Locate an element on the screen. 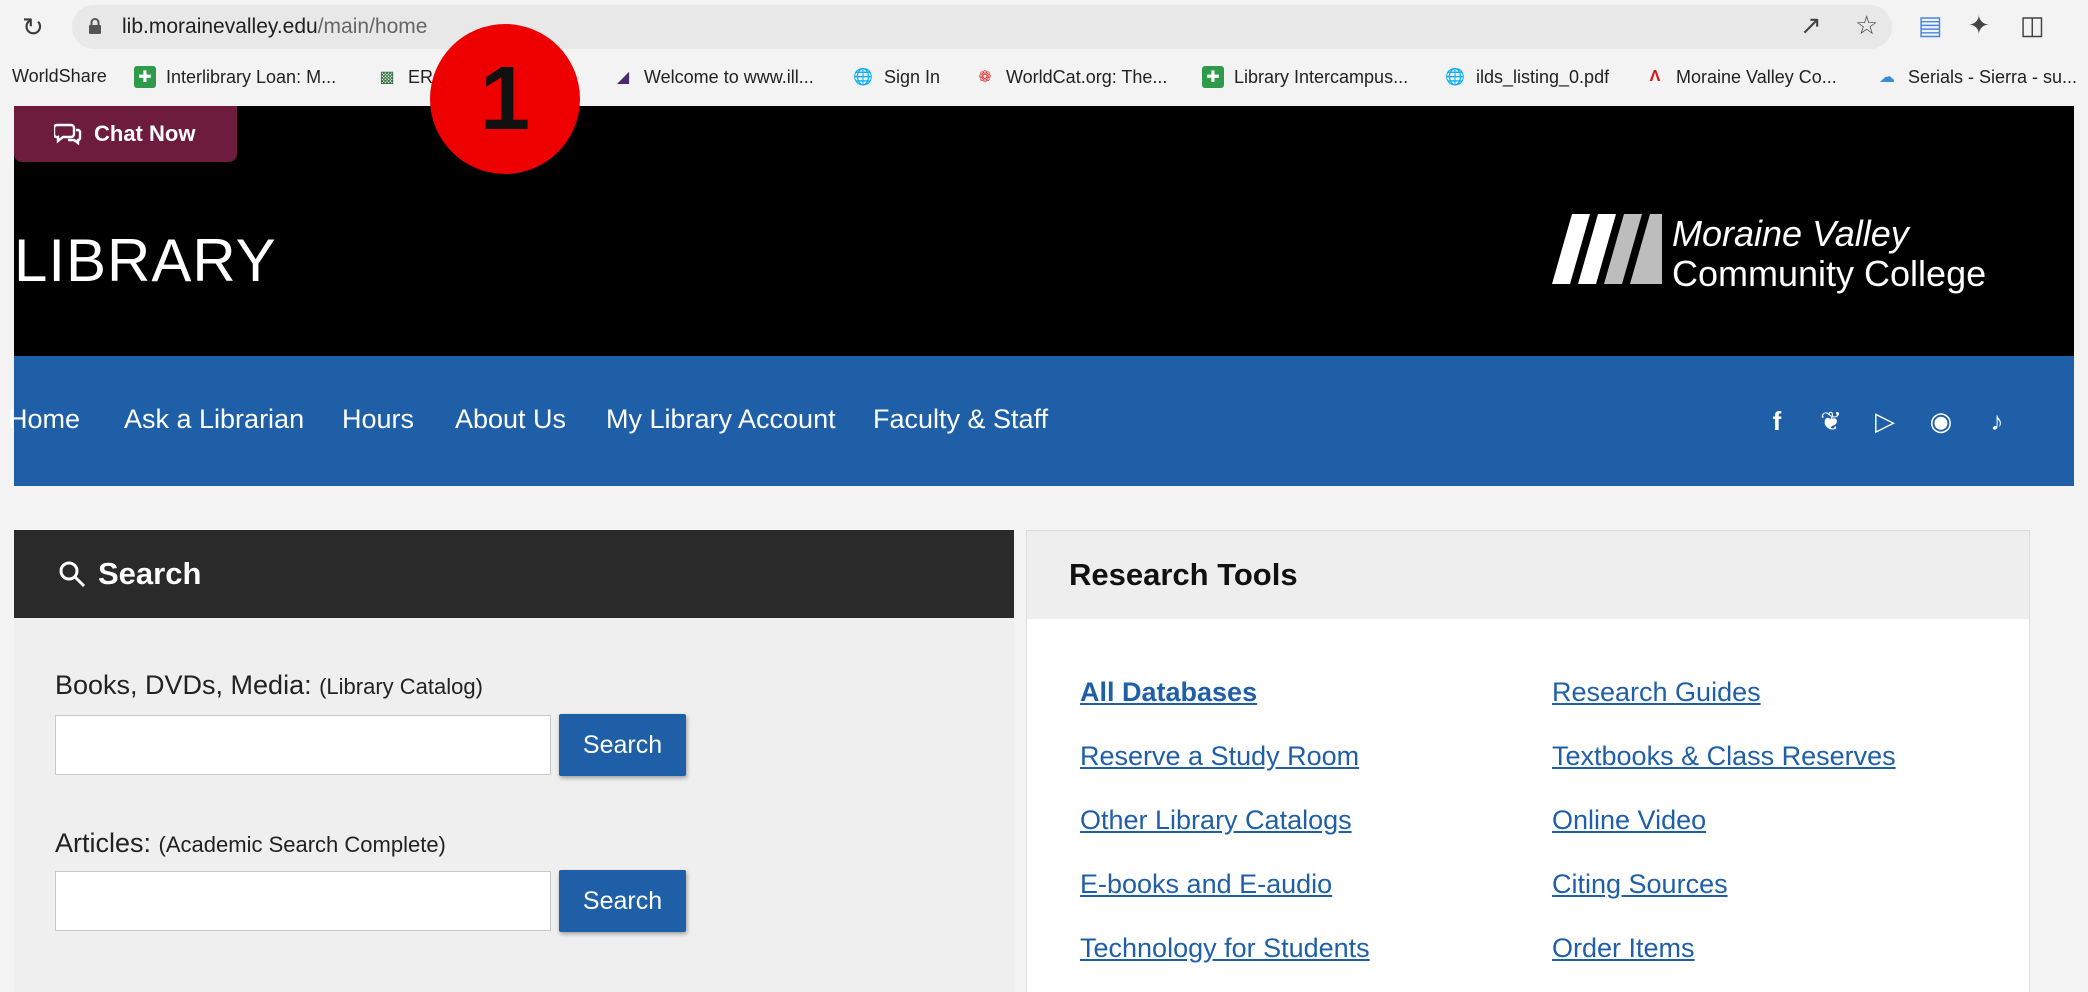  extensions-icon: ✦ is located at coordinates (1979, 25).